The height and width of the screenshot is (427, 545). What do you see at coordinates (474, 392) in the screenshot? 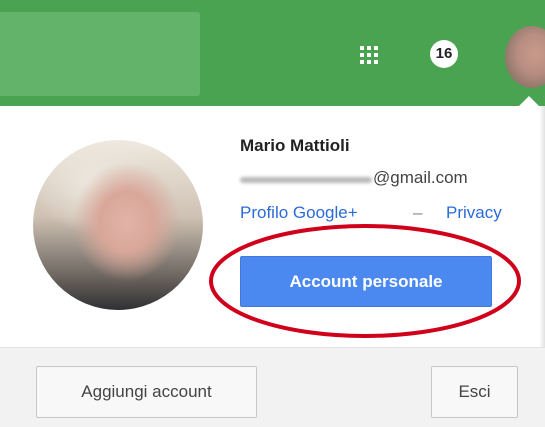
I see `sign-out-button: Esci` at bounding box center [474, 392].